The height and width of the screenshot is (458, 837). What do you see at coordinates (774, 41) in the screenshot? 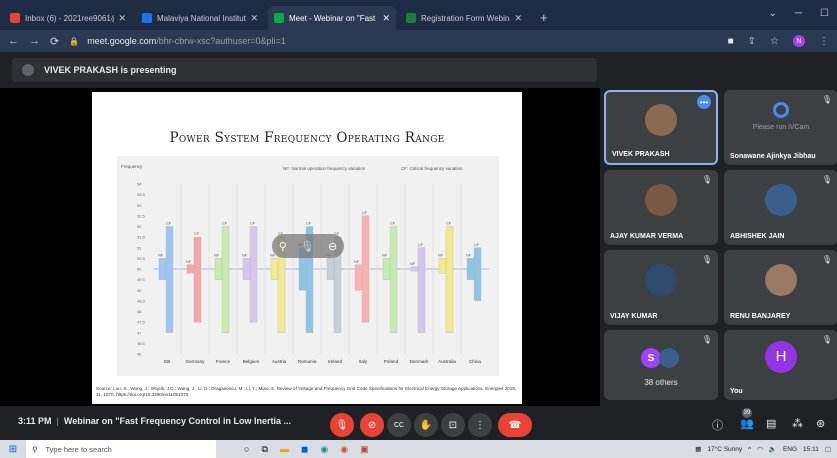
I see `star-icon: ☆` at bounding box center [774, 41].